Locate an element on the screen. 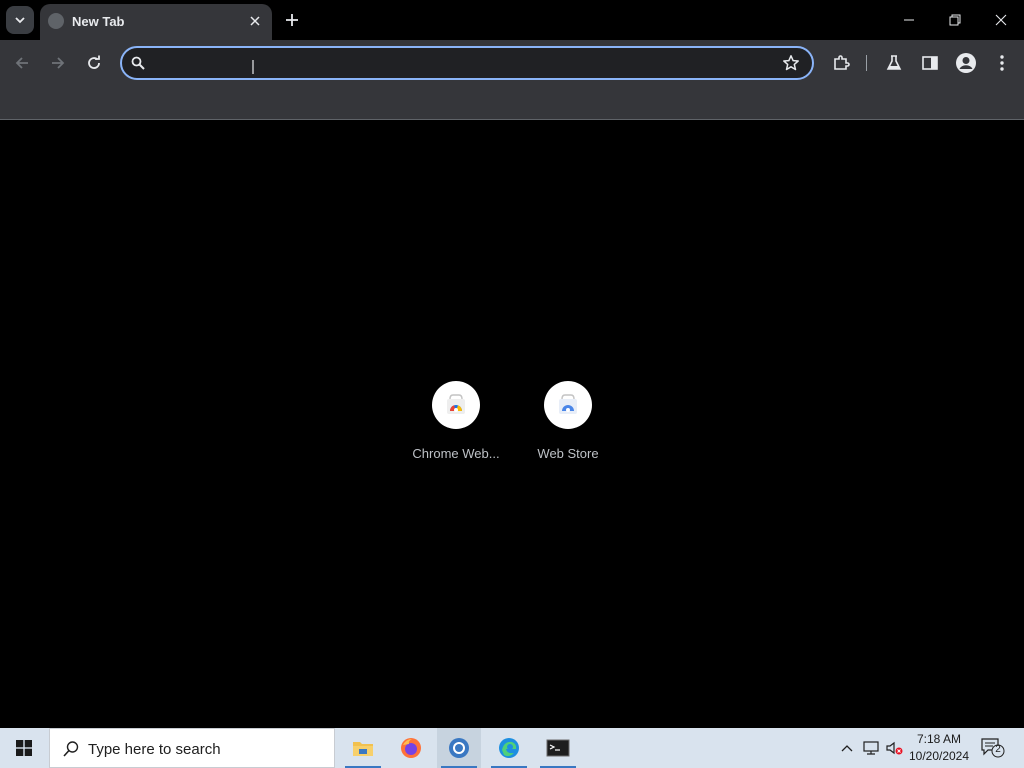 The width and height of the screenshot is (1024, 768). start-button is located at coordinates (24, 748).